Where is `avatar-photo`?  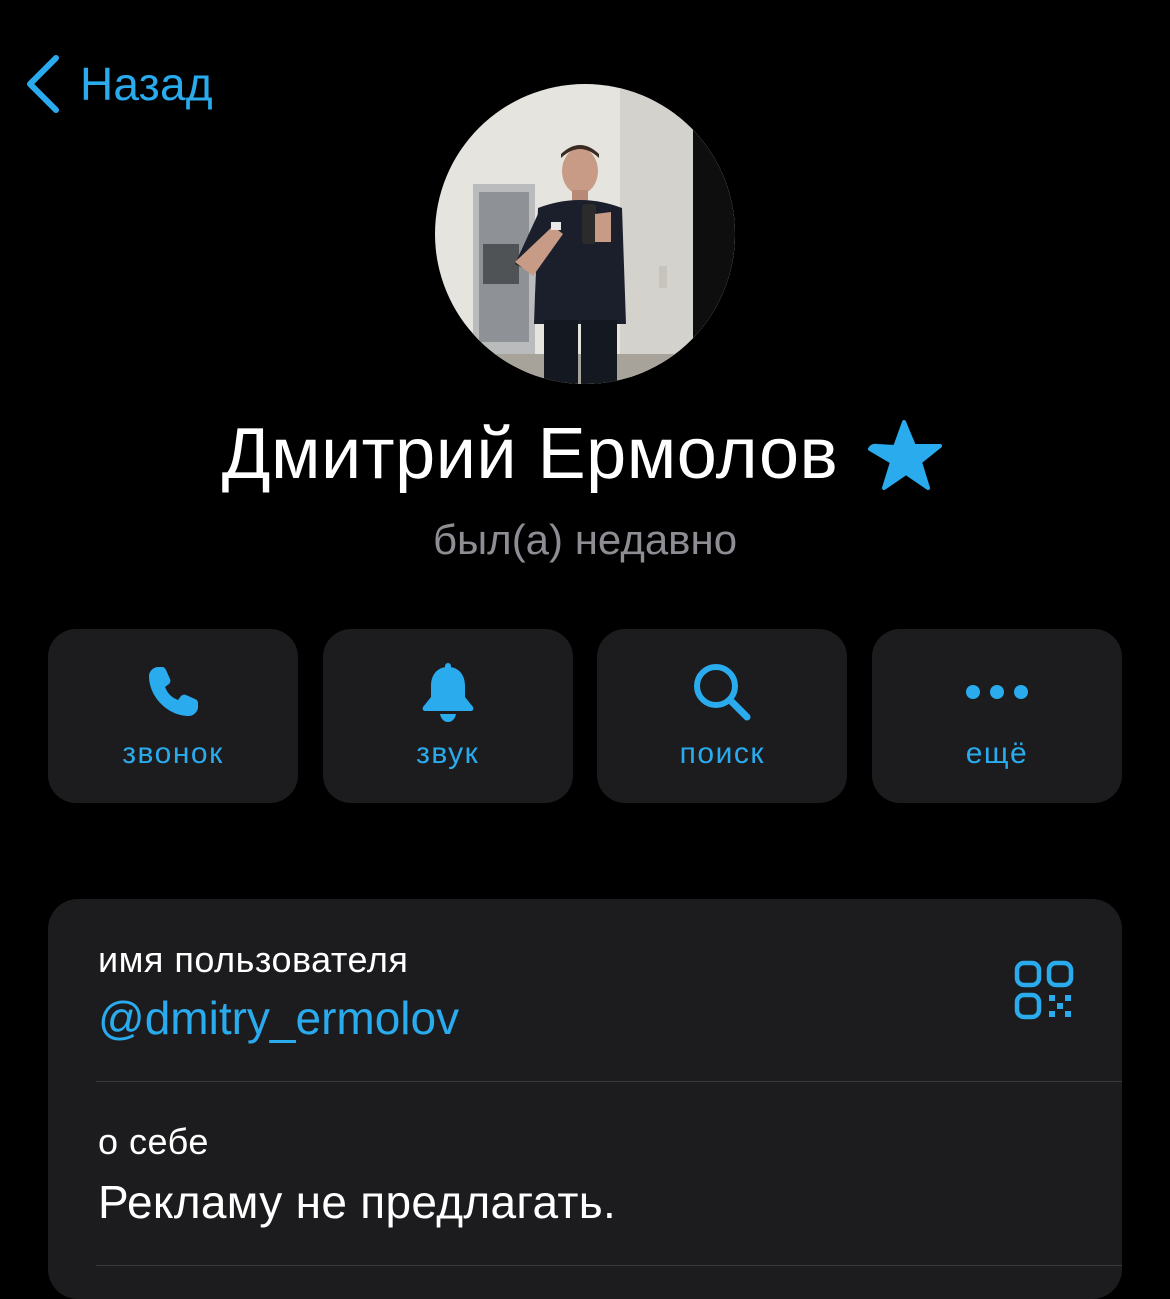 avatar-photo is located at coordinates (585, 234).